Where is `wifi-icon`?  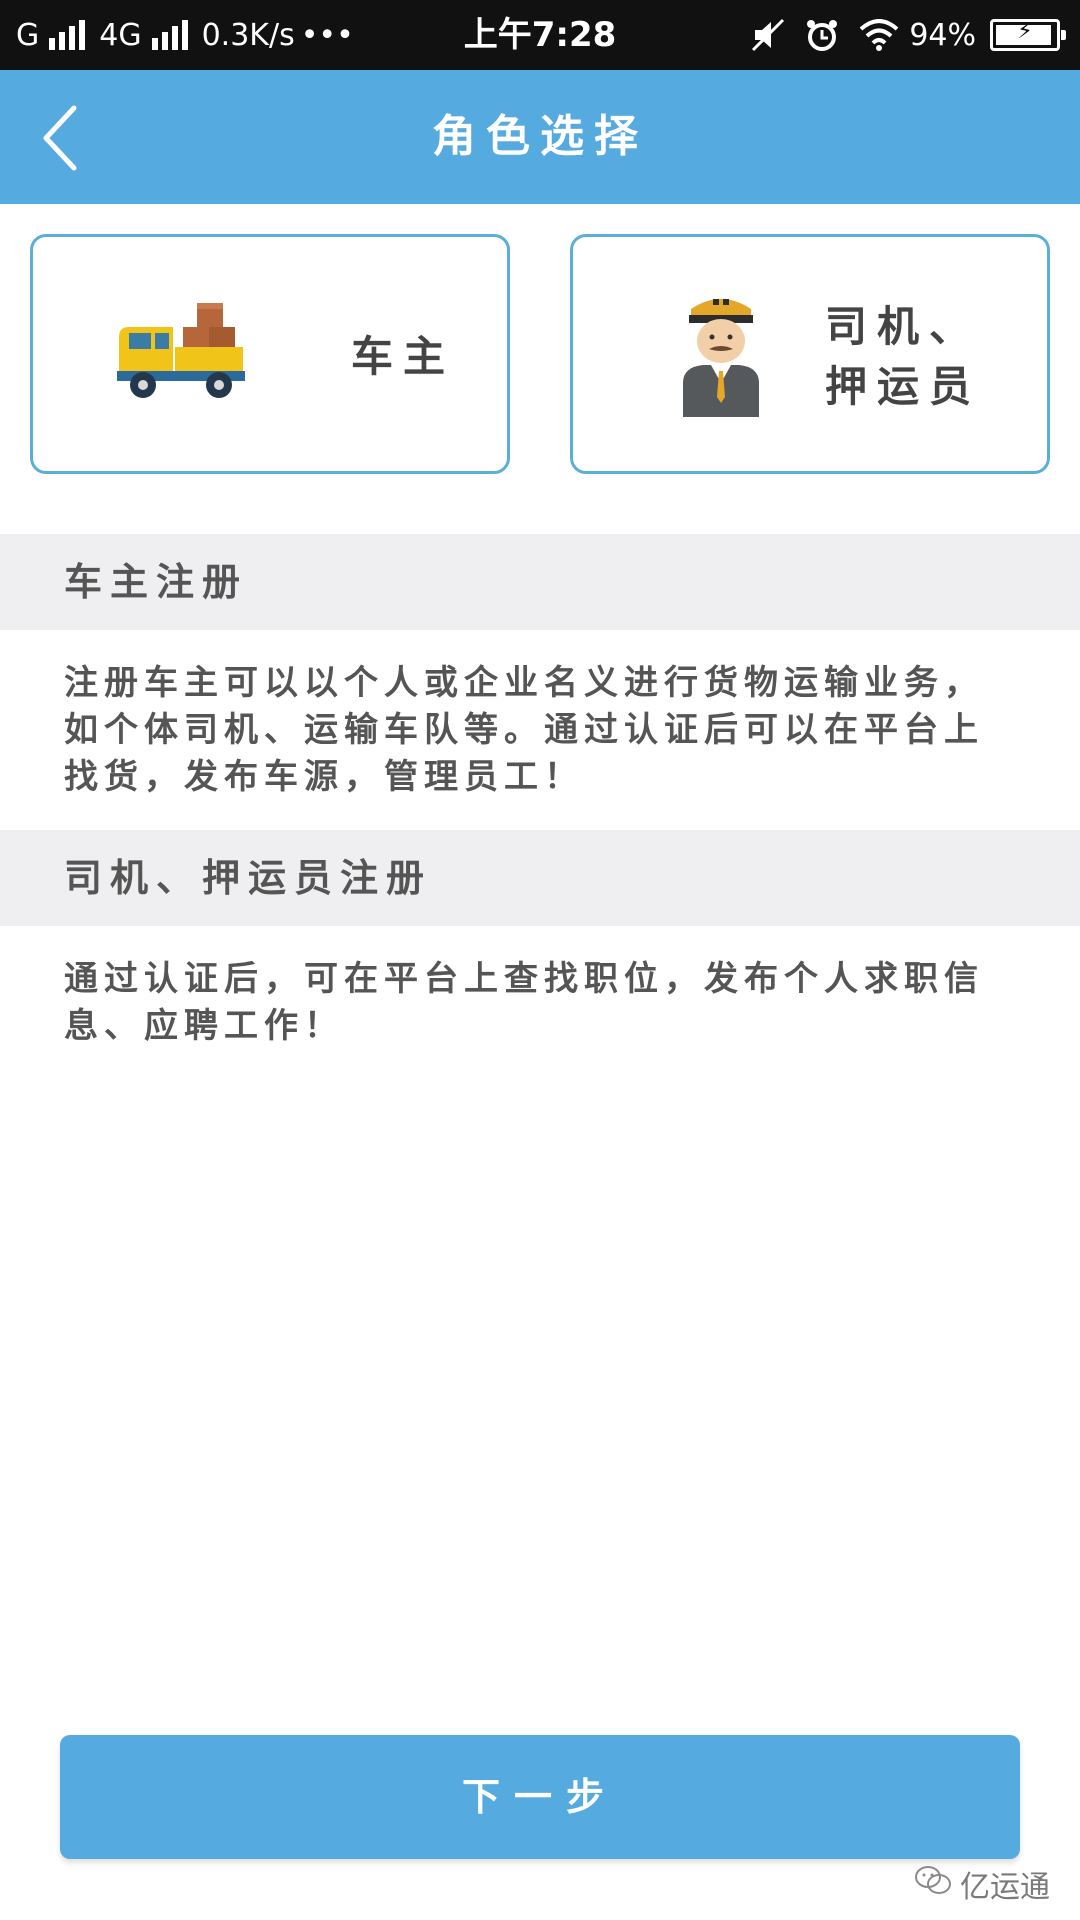 wifi-icon is located at coordinates (879, 35).